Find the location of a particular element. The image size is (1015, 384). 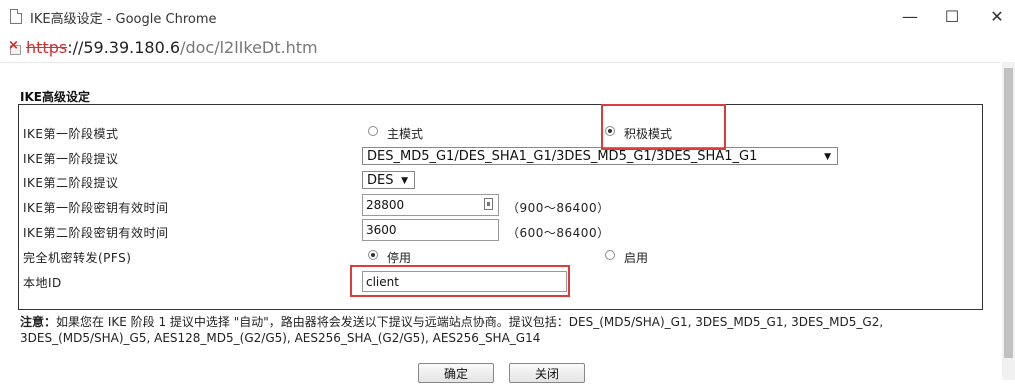

phase1-proposal-label: IKE第一阶段提议 is located at coordinates (71, 159).